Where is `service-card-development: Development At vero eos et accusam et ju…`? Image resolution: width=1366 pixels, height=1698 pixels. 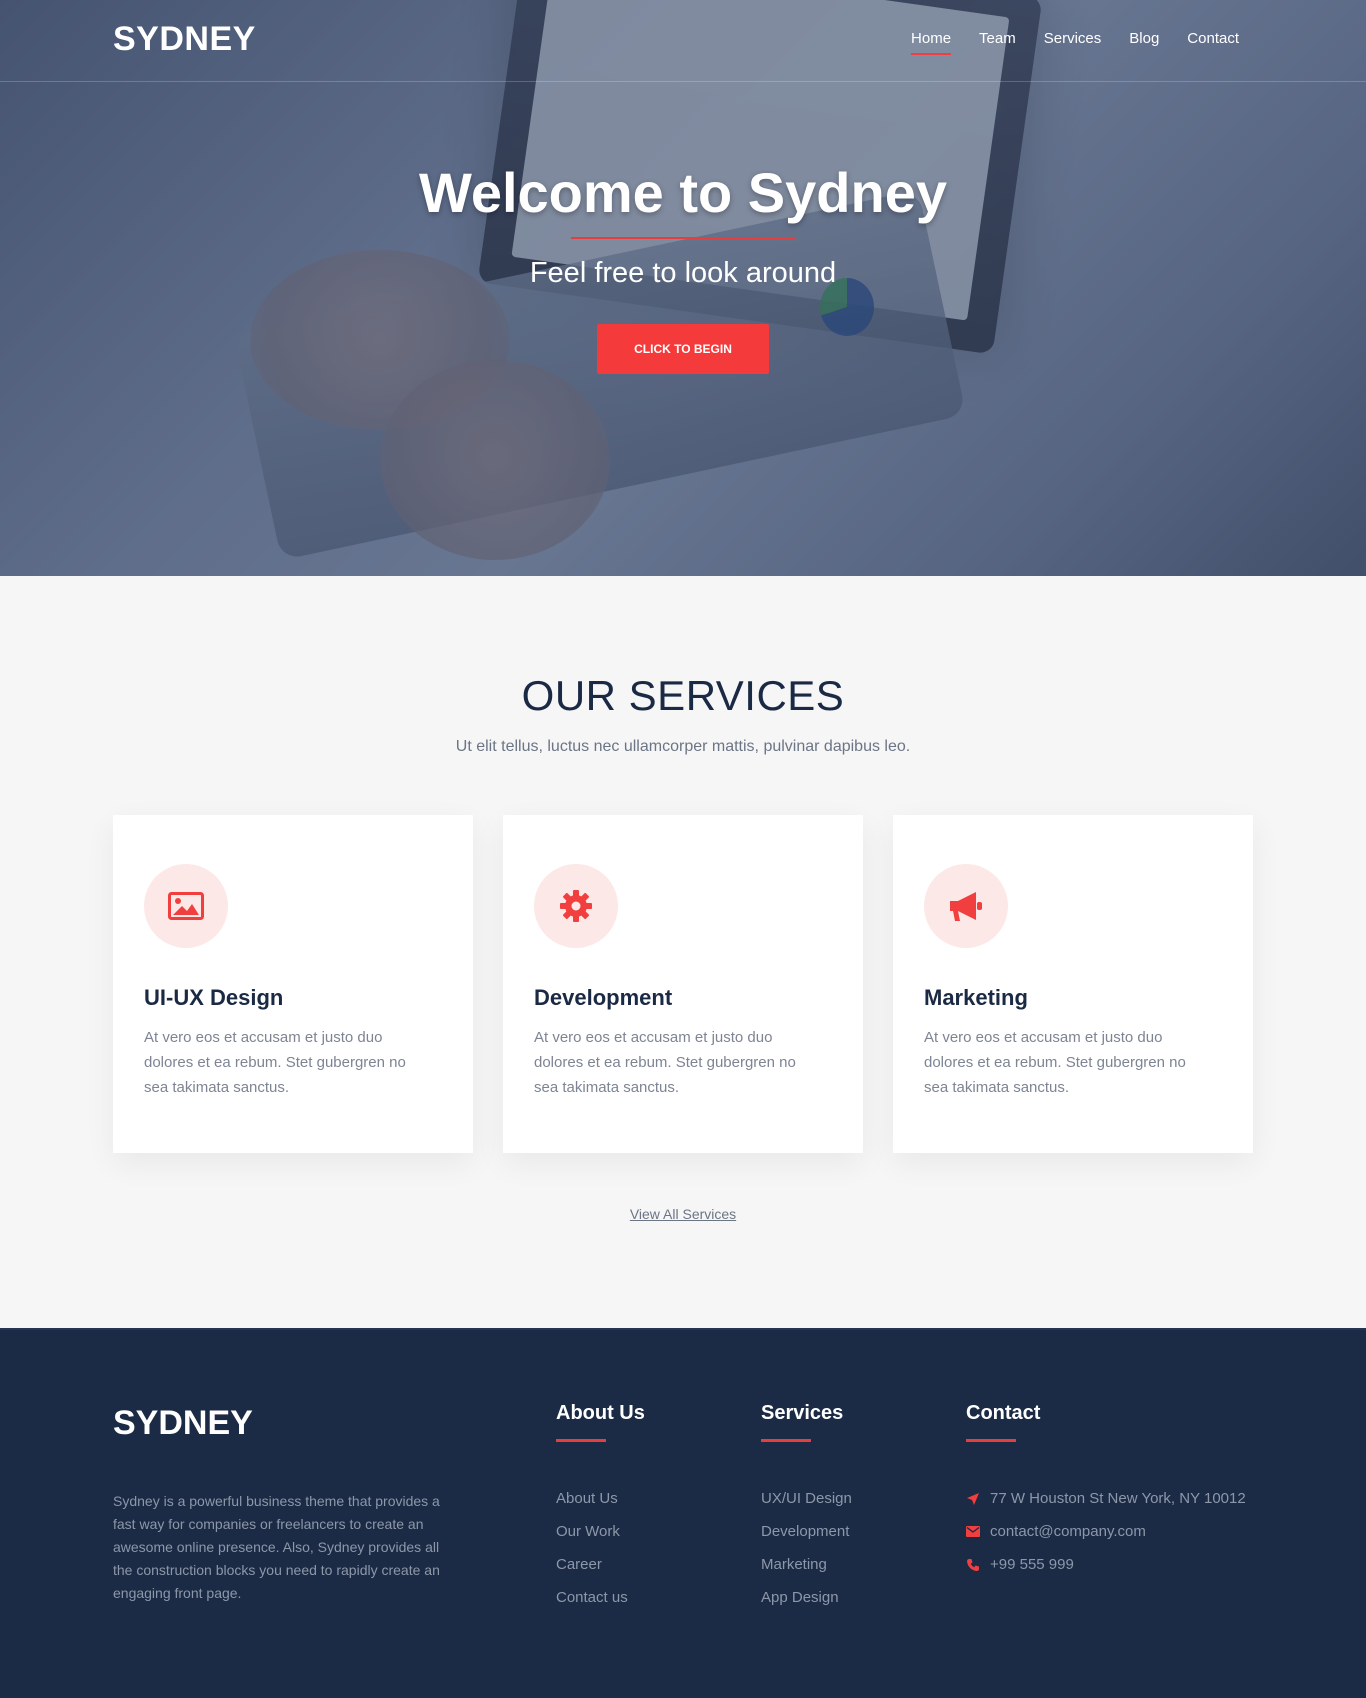
service-card-development: Development At vero eos et accusam et ju… is located at coordinates (683, 984).